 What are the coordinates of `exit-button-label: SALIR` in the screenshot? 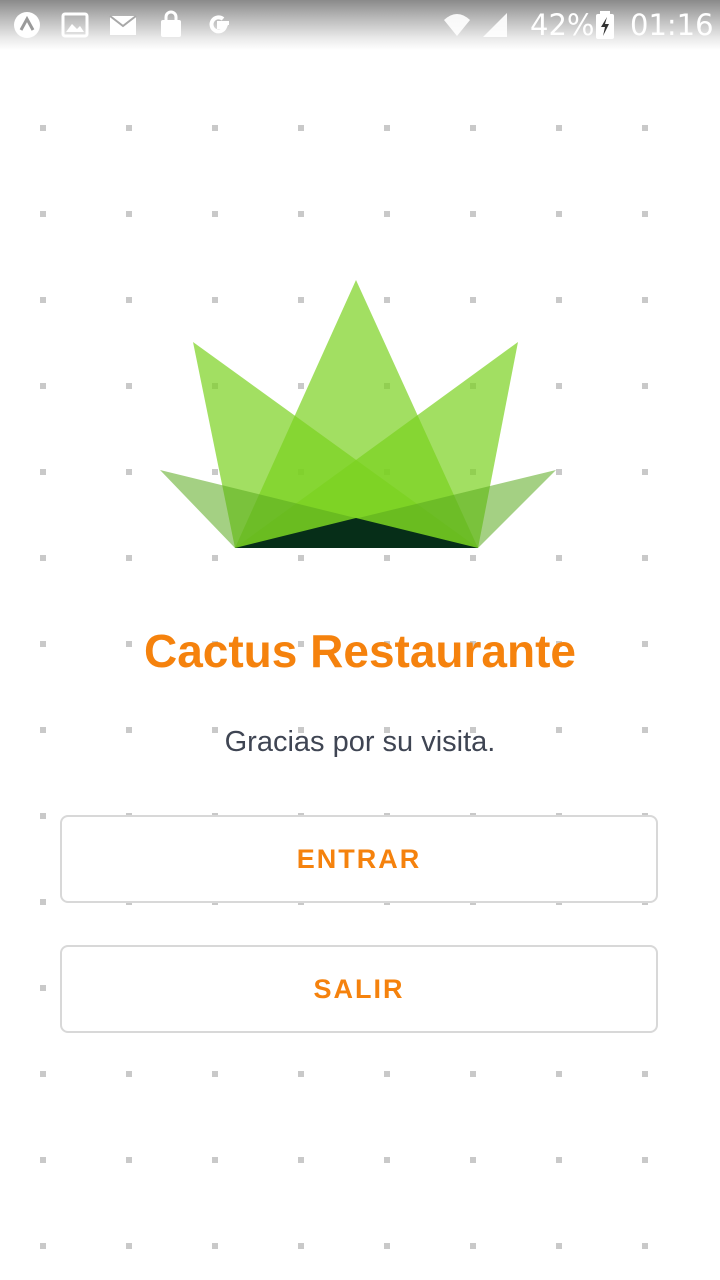 It's located at (359, 988).